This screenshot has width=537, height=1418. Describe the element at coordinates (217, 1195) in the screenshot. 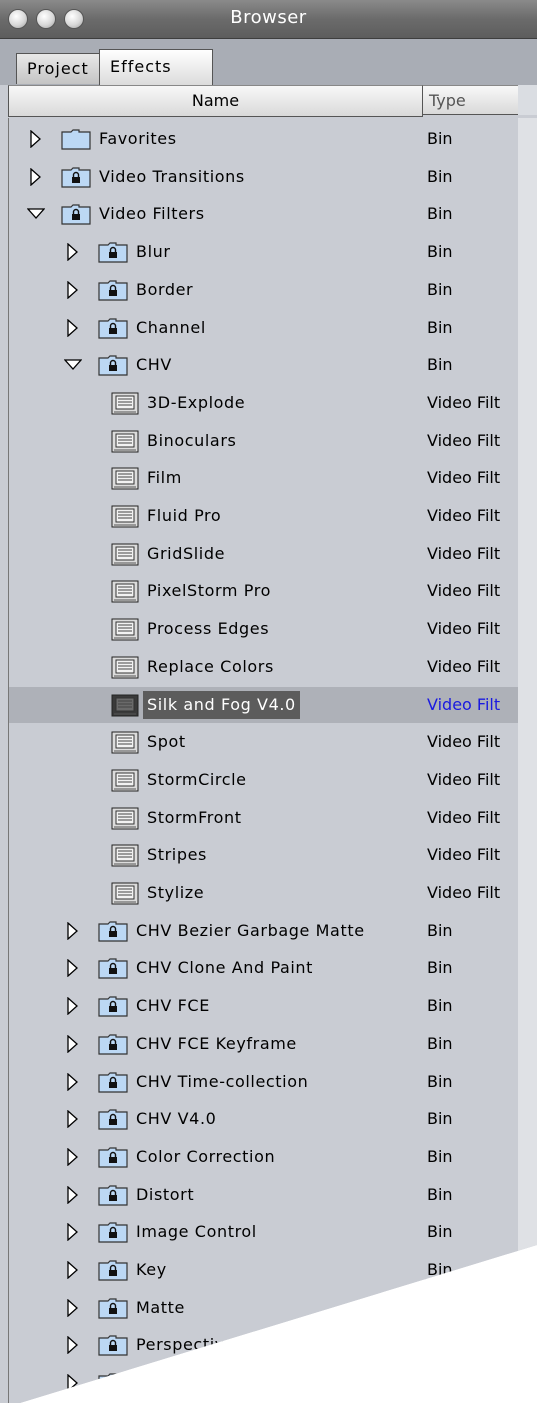

I see `list-row: Distort` at that location.